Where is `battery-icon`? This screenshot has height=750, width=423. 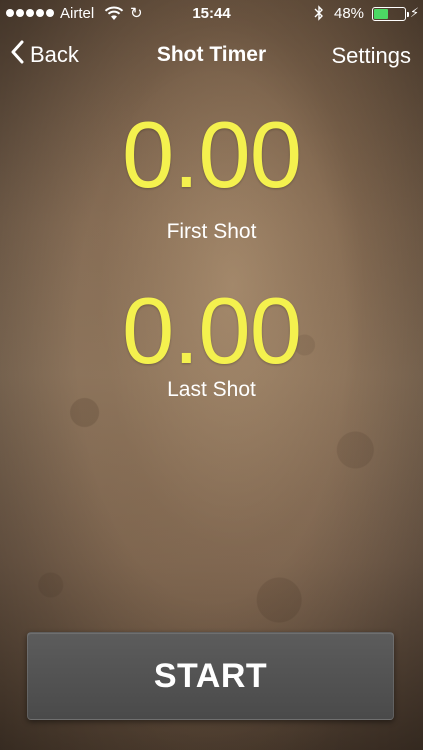 battery-icon is located at coordinates (390, 14).